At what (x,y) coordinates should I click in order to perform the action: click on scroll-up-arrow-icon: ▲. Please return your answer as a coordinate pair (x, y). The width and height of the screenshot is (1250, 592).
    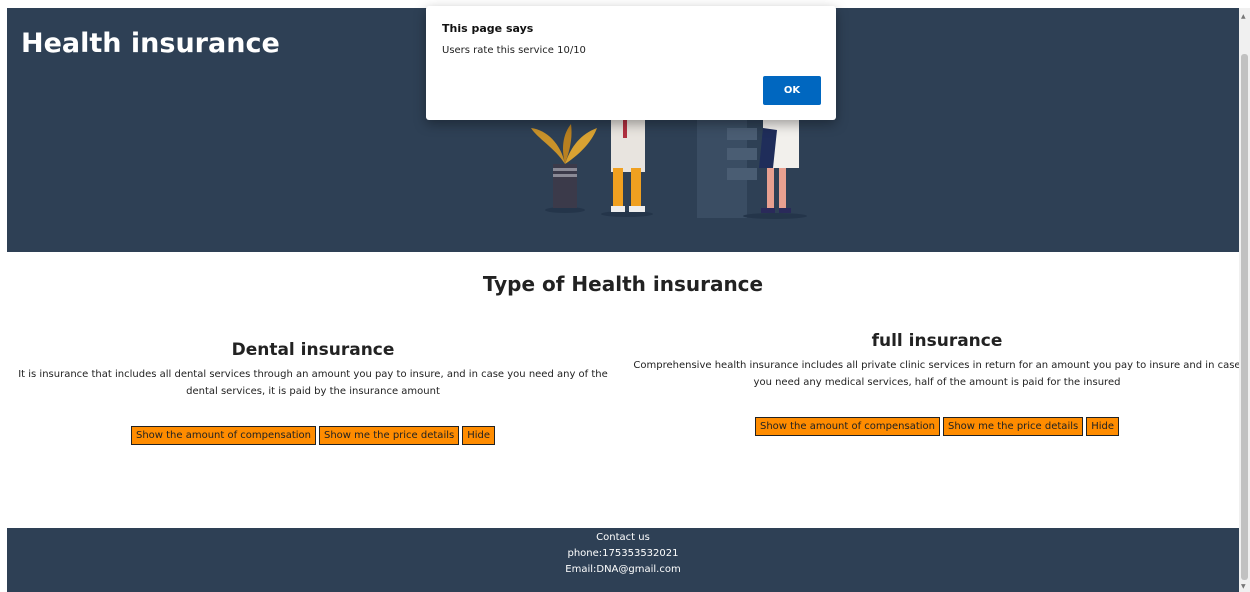
    Looking at the image, I should click on (1243, 16).